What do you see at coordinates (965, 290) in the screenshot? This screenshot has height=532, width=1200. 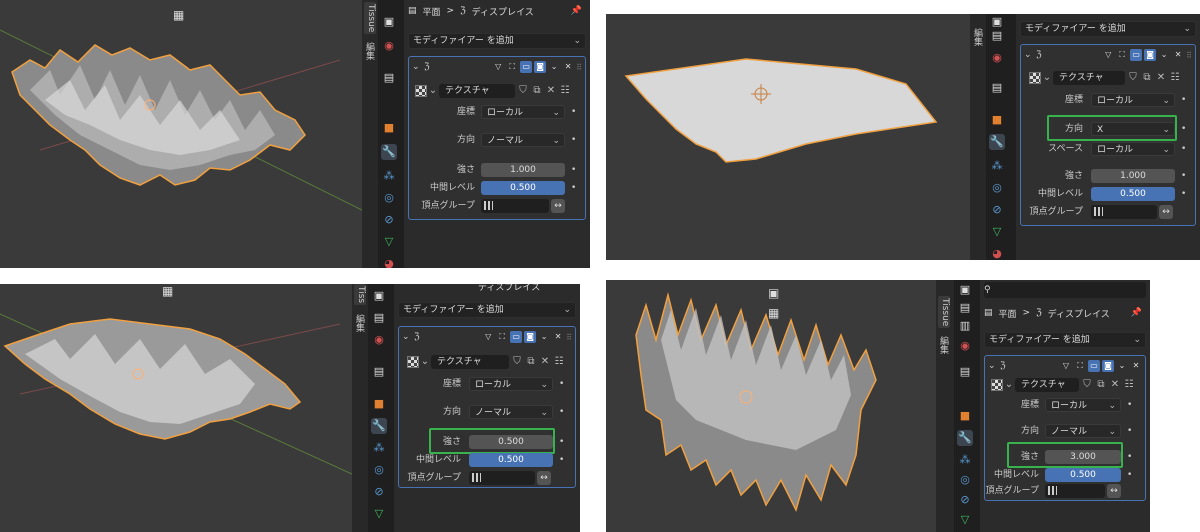 I see `tool-icon: ▣` at bounding box center [965, 290].